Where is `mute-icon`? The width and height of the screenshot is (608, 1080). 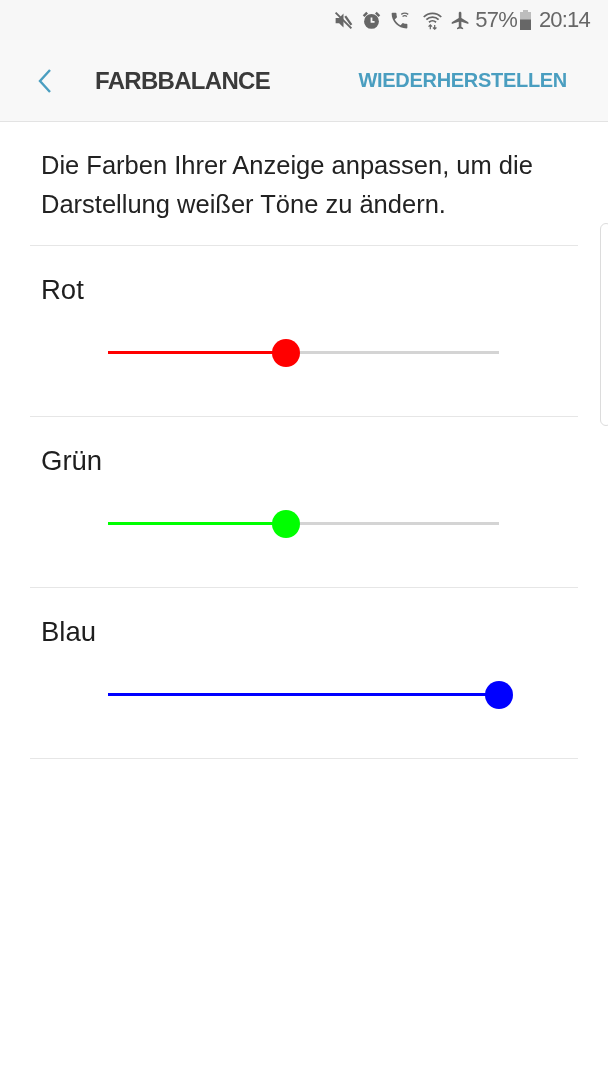 mute-icon is located at coordinates (344, 20).